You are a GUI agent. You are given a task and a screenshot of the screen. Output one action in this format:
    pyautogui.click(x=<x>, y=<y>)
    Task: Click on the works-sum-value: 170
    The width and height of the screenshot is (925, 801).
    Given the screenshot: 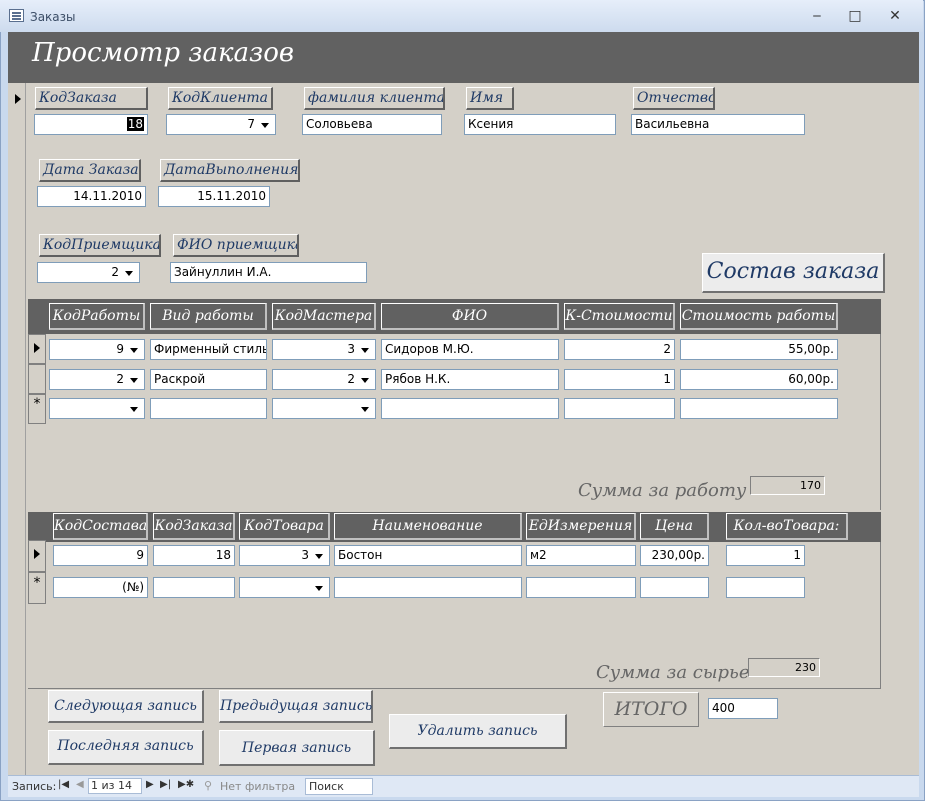 What is the action you would take?
    pyautogui.click(x=787, y=485)
    